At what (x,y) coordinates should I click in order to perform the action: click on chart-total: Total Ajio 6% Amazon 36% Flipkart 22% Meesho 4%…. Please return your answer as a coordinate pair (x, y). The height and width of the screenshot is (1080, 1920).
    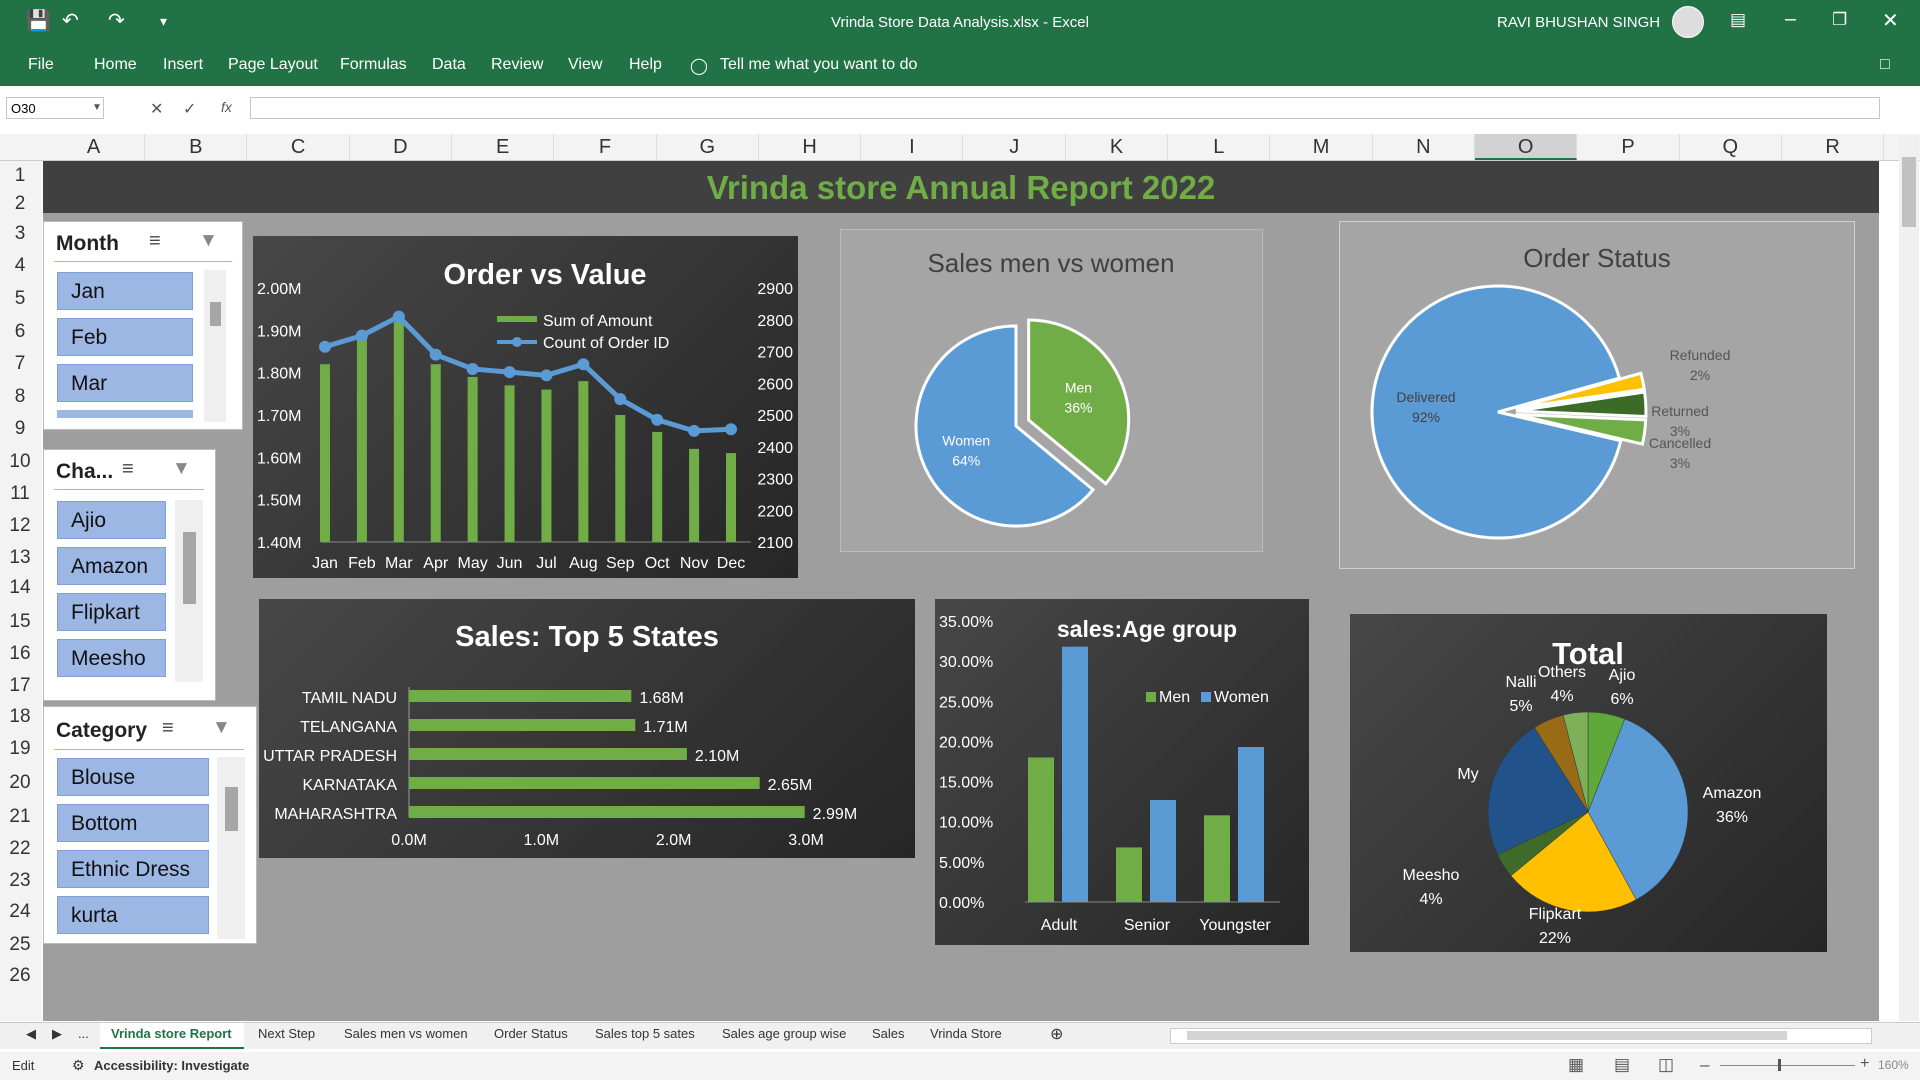
    Looking at the image, I should click on (1588, 783).